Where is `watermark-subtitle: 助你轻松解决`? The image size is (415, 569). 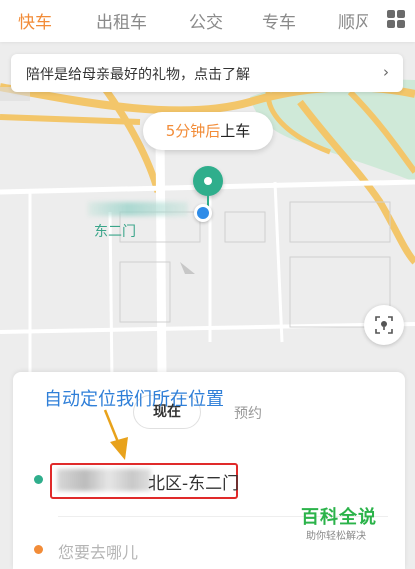 watermark-subtitle: 助你轻松解决 is located at coordinates (336, 536).